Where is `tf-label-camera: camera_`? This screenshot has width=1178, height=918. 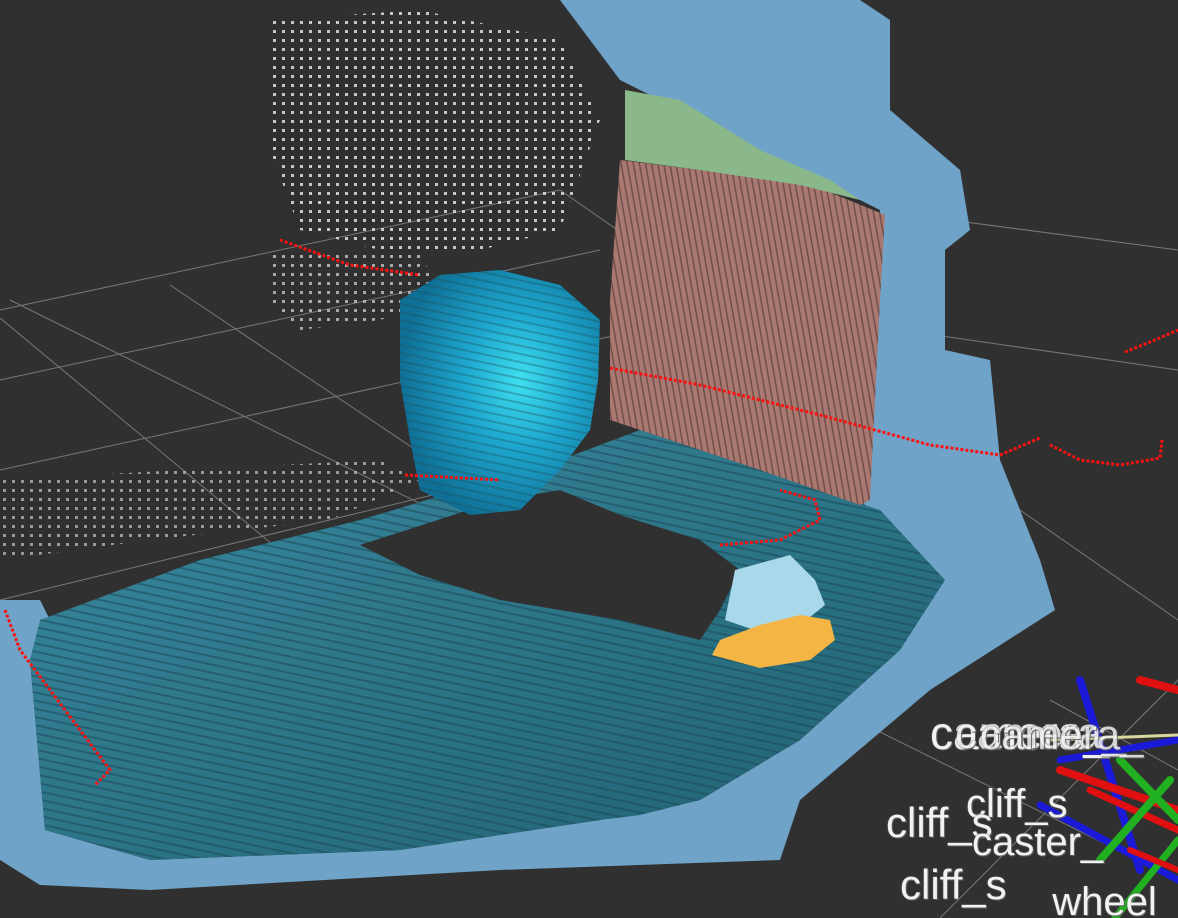
tf-label-camera: camera_ is located at coordinates (1062, 734).